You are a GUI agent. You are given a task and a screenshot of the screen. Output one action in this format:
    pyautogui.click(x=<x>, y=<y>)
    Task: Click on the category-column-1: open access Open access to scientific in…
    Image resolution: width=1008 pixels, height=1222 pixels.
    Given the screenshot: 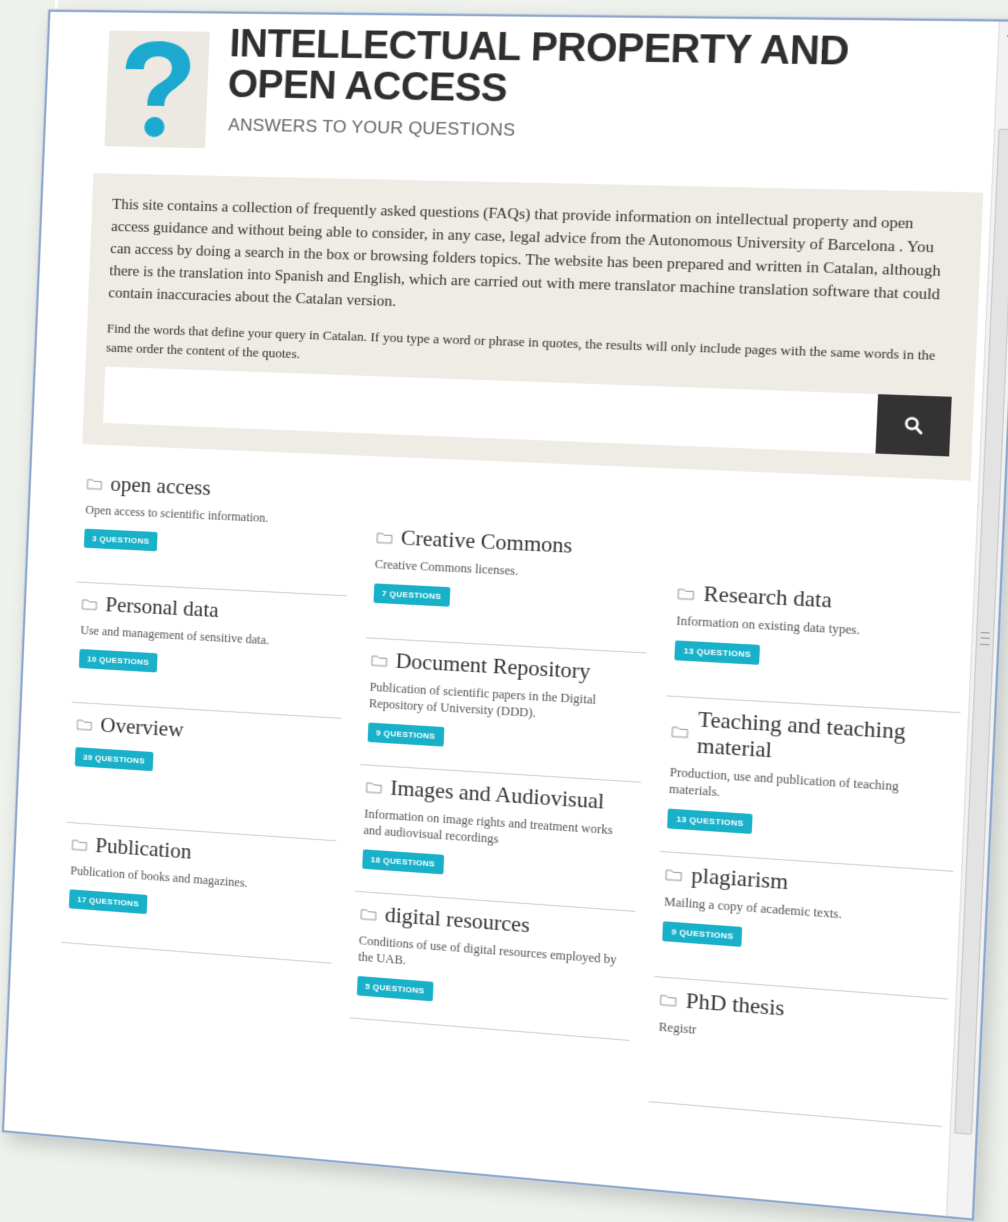 What is the action you would take?
    pyautogui.click(x=204, y=768)
    